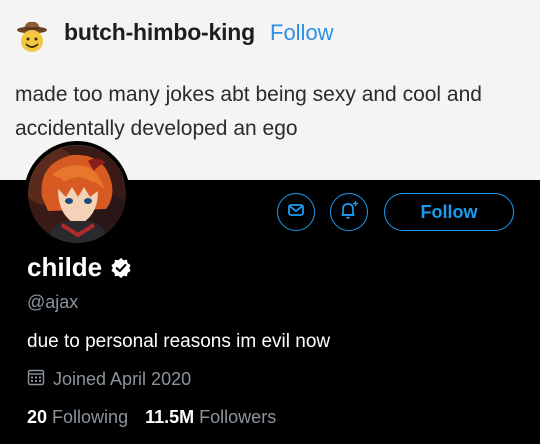 This screenshot has height=444, width=540. What do you see at coordinates (238, 417) in the screenshot?
I see `followers-label: Followers` at bounding box center [238, 417].